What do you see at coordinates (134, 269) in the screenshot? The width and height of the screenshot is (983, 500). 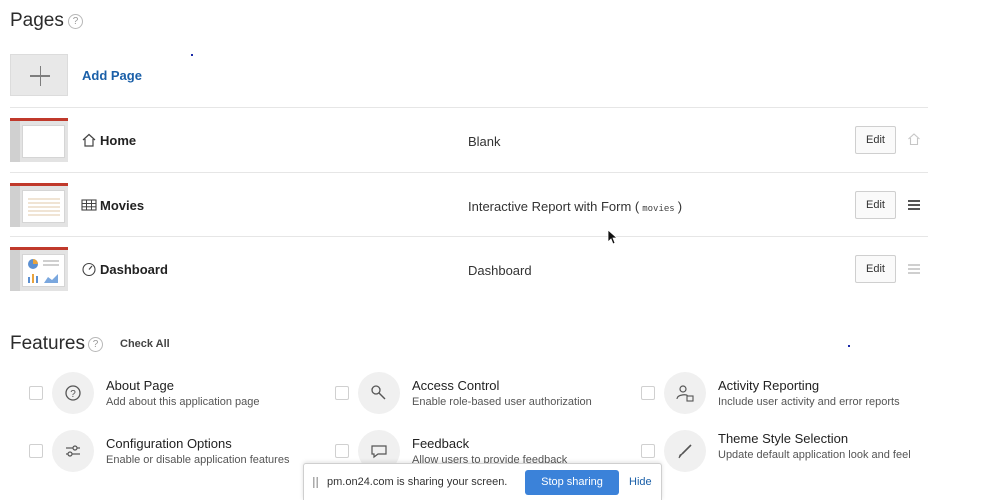 I see `page-name: Dashboard` at bounding box center [134, 269].